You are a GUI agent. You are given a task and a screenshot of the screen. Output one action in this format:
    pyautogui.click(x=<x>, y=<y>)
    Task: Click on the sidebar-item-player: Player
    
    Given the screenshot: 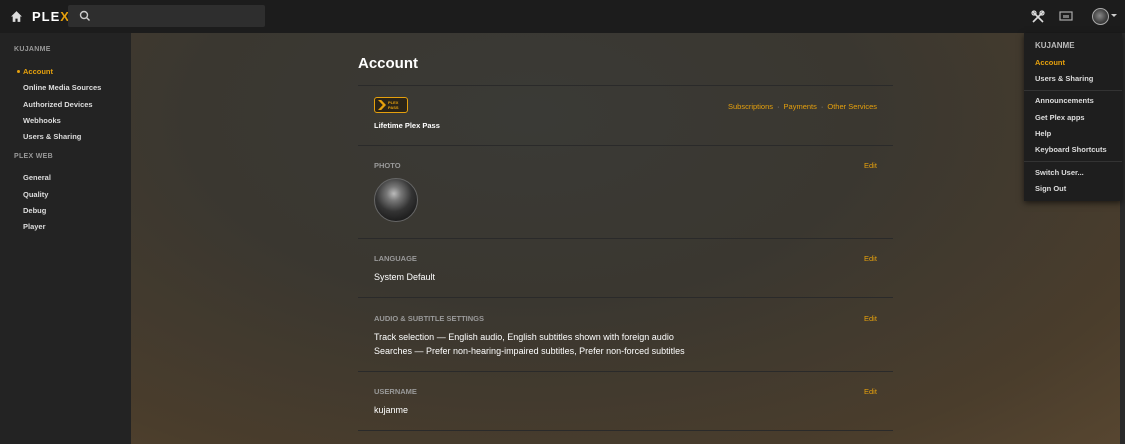 What is the action you would take?
    pyautogui.click(x=34, y=226)
    